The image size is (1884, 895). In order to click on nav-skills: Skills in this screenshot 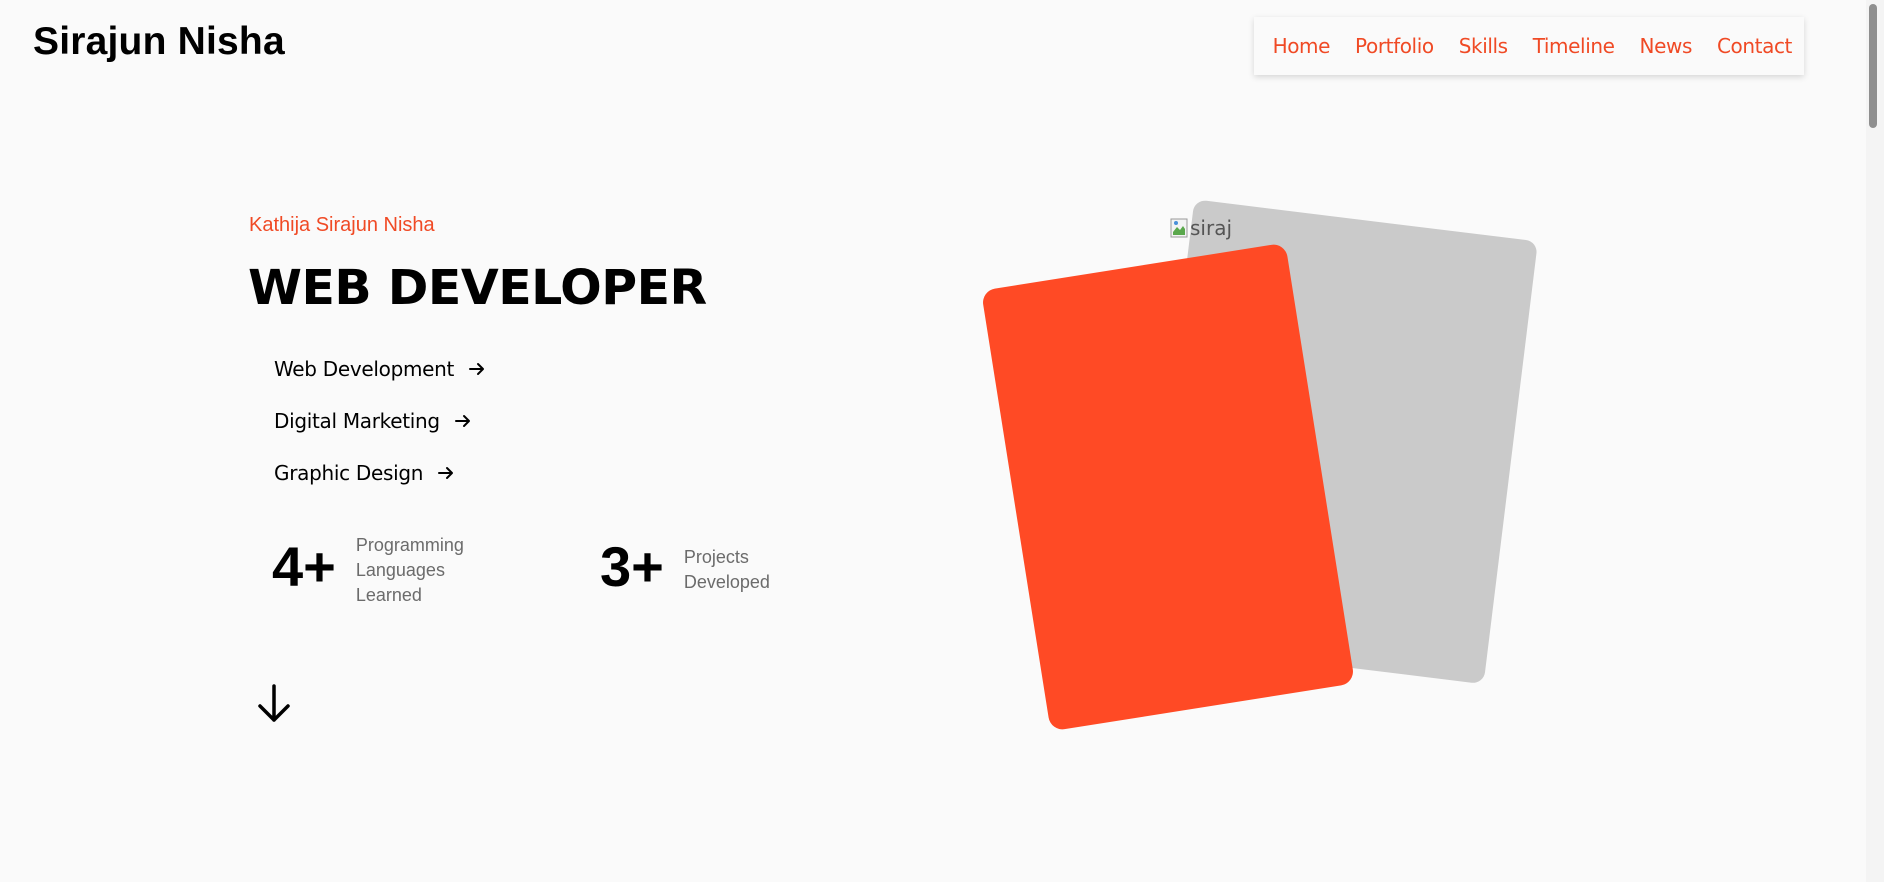, I will do `click(1483, 46)`.